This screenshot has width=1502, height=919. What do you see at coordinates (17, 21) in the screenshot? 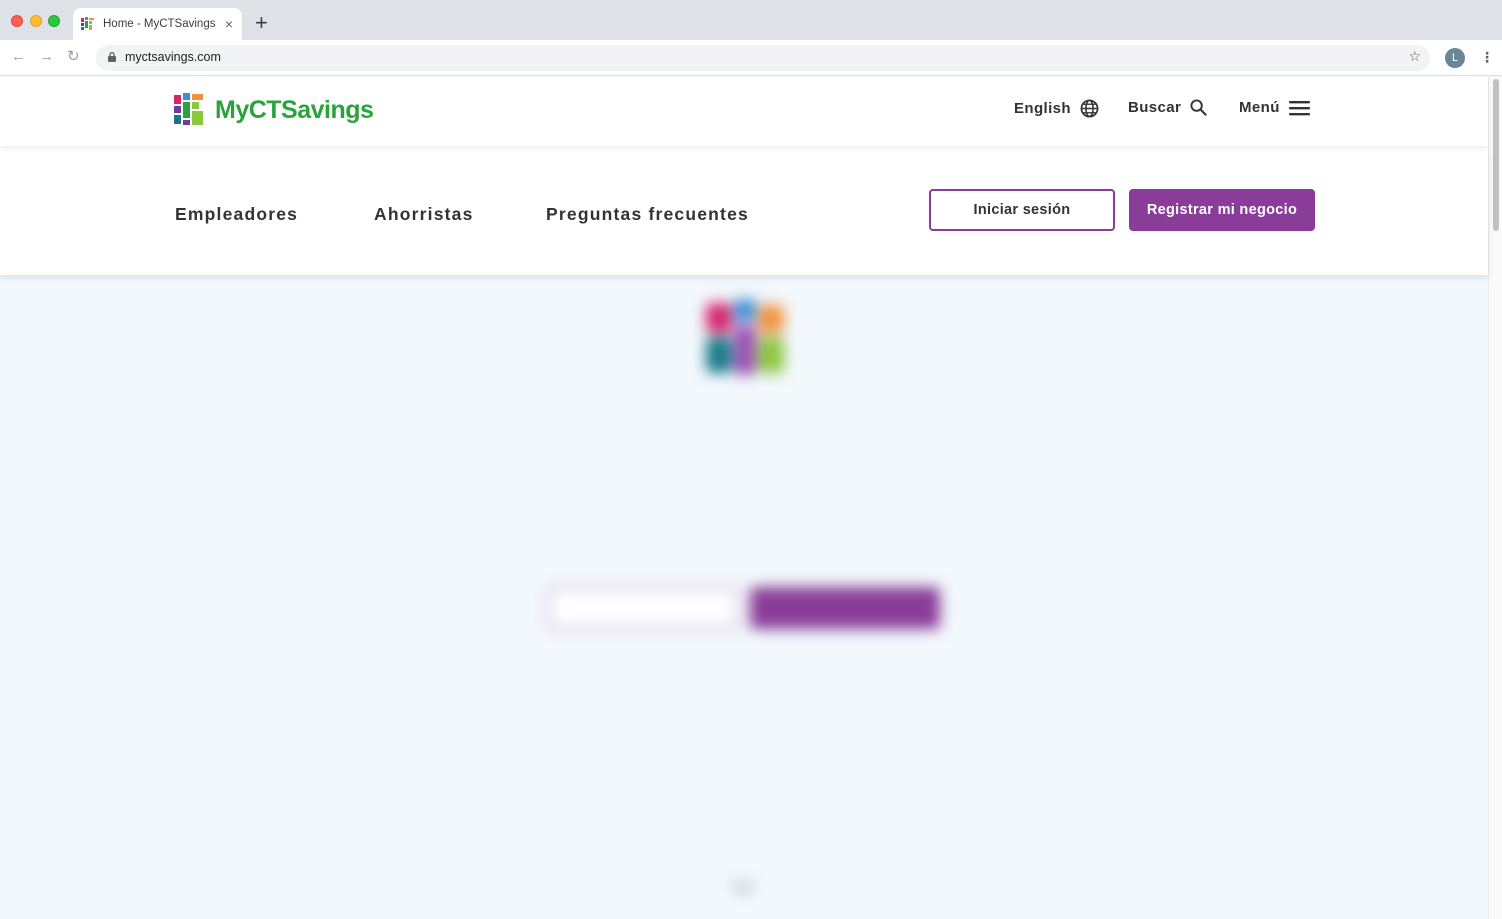
I see `close-window-button` at bounding box center [17, 21].